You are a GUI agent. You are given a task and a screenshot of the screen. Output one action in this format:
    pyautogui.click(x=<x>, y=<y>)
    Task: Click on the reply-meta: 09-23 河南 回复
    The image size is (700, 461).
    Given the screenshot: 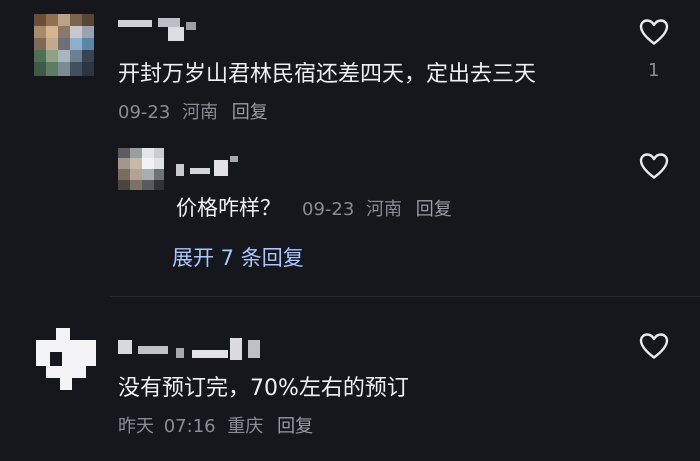 What is the action you would take?
    pyautogui.click(x=377, y=208)
    